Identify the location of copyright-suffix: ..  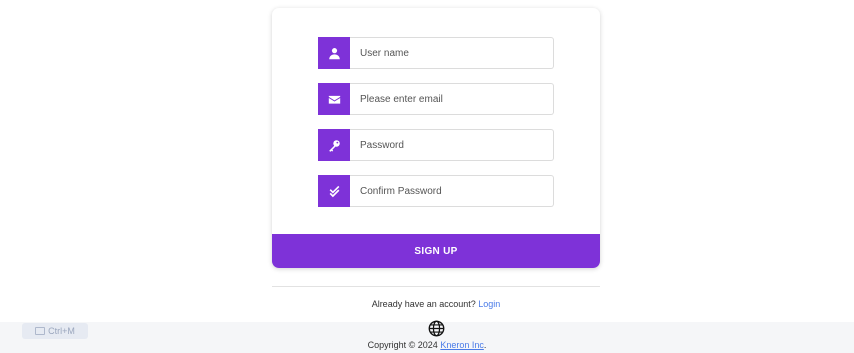
(485, 345).